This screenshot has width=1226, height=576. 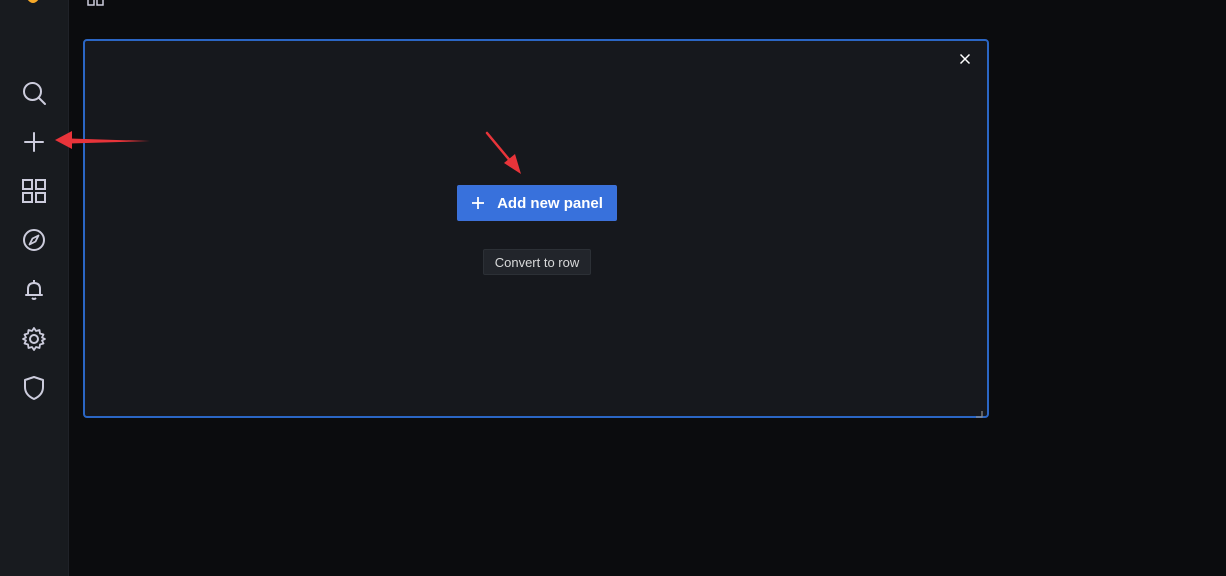 I want to click on dashboards-icon, so click(x=34, y=191).